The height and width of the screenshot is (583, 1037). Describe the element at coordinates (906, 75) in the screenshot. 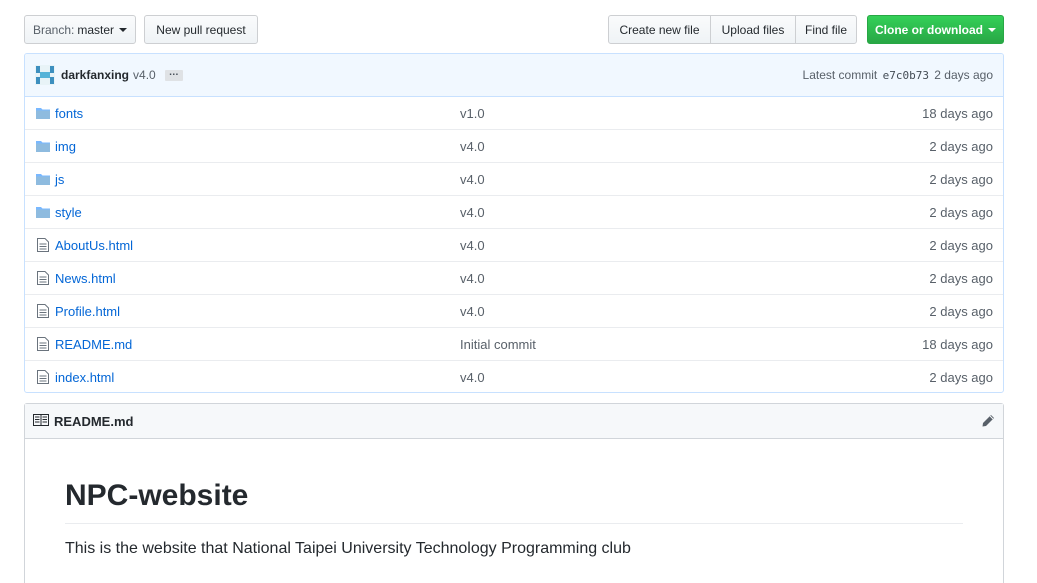

I see `commit-sha-link: e7c0b73` at that location.